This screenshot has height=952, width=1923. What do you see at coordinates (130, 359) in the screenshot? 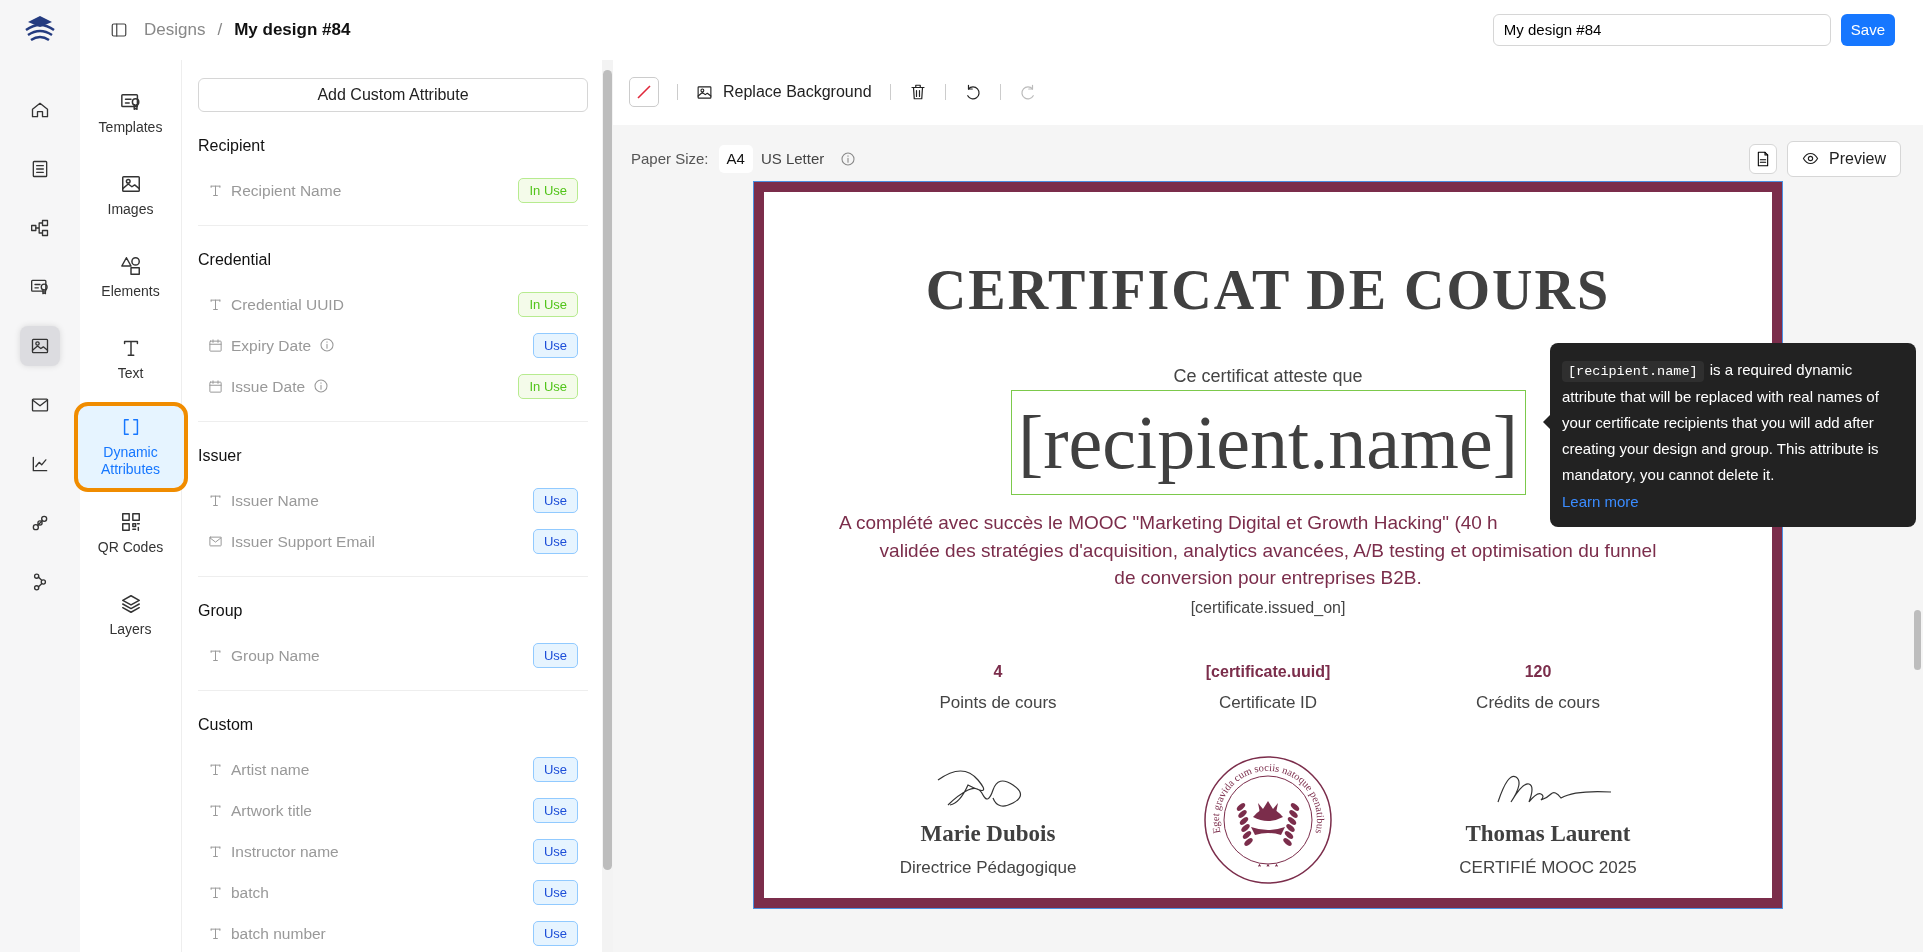
I see `tool-tab: Text` at bounding box center [130, 359].